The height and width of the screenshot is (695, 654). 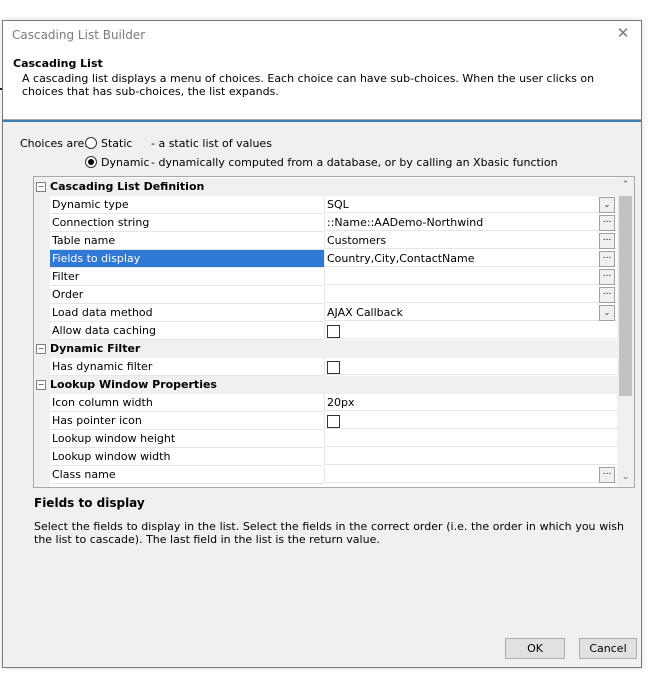 What do you see at coordinates (58, 63) in the screenshot?
I see `header-title: Cascading List` at bounding box center [58, 63].